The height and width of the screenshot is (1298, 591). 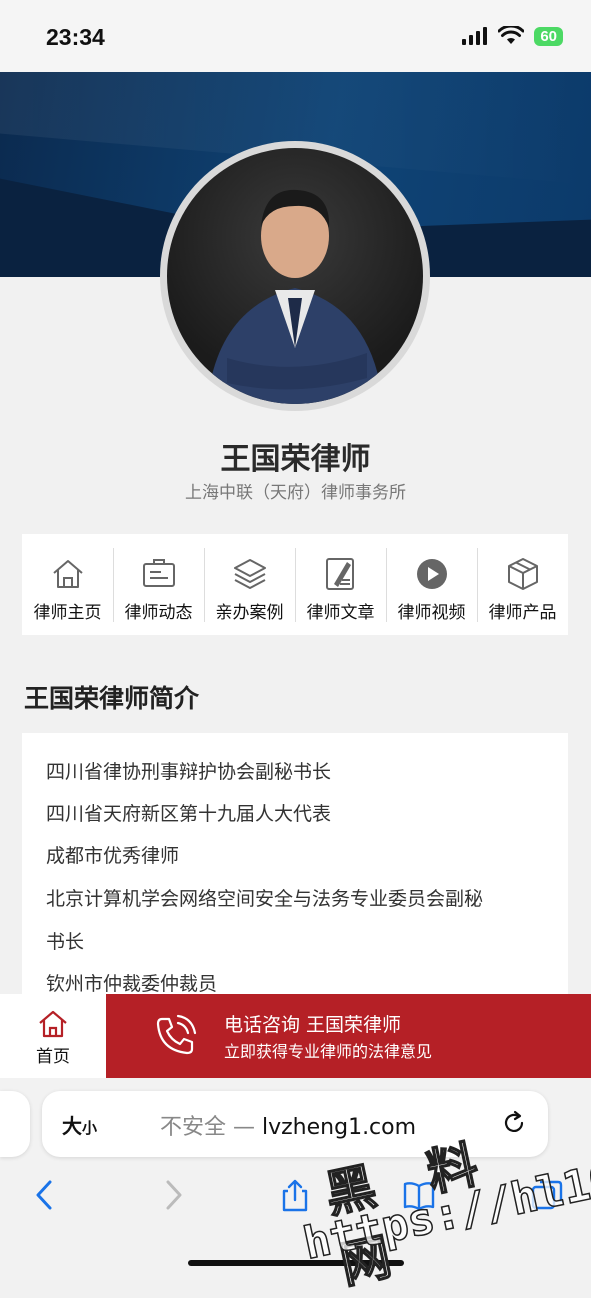 What do you see at coordinates (475, 36) in the screenshot?
I see `cellular-signal-icon` at bounding box center [475, 36].